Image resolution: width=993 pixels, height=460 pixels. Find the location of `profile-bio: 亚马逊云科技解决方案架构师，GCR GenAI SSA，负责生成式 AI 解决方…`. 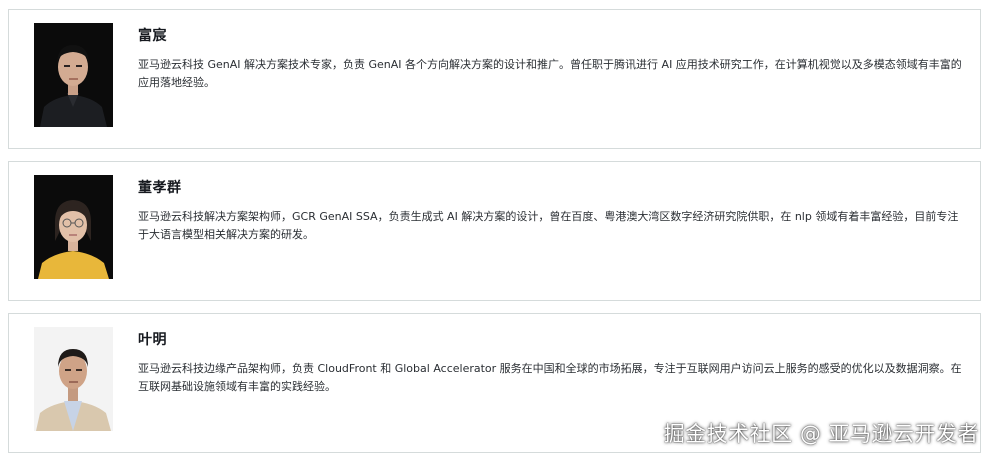

profile-bio: 亚马逊云科技解决方案架构师，GCR GenAI SSA，负责生成式 AI 解决方… is located at coordinates (548, 225).